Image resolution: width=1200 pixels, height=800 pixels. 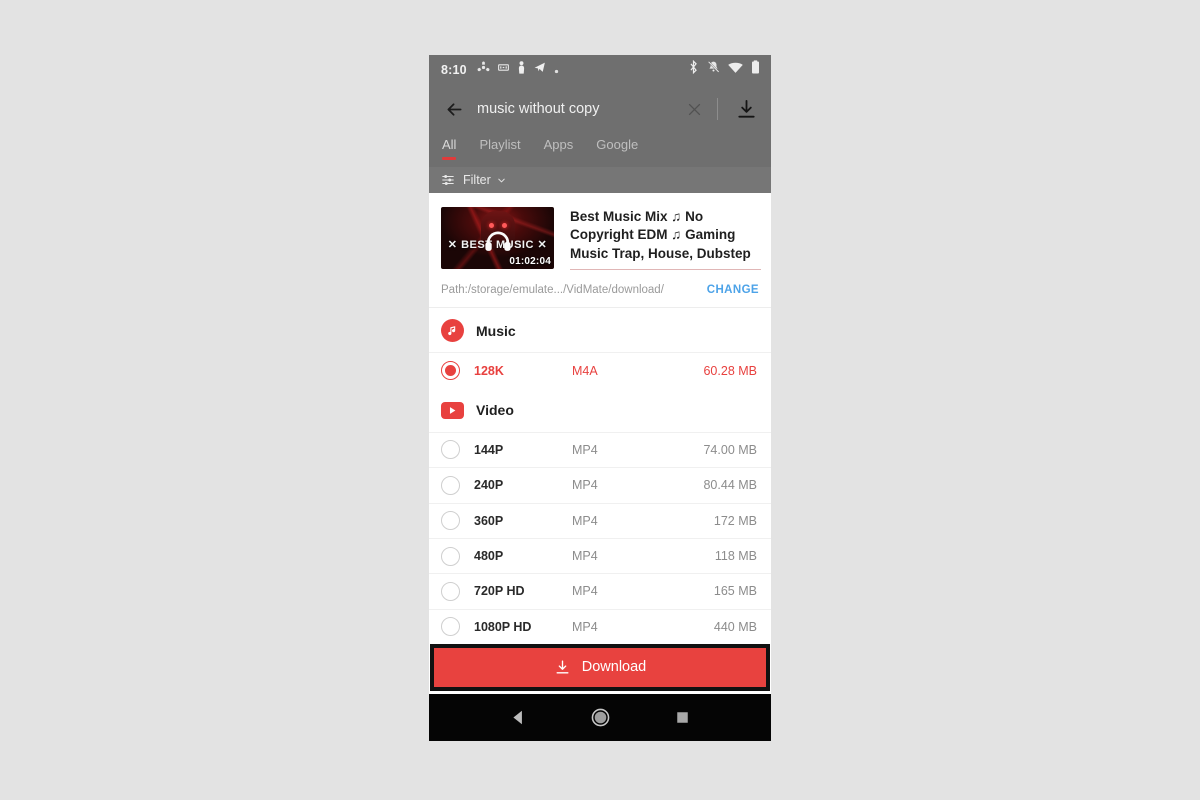 What do you see at coordinates (503, 70) in the screenshot?
I see `hearing-aid-icon` at bounding box center [503, 70].